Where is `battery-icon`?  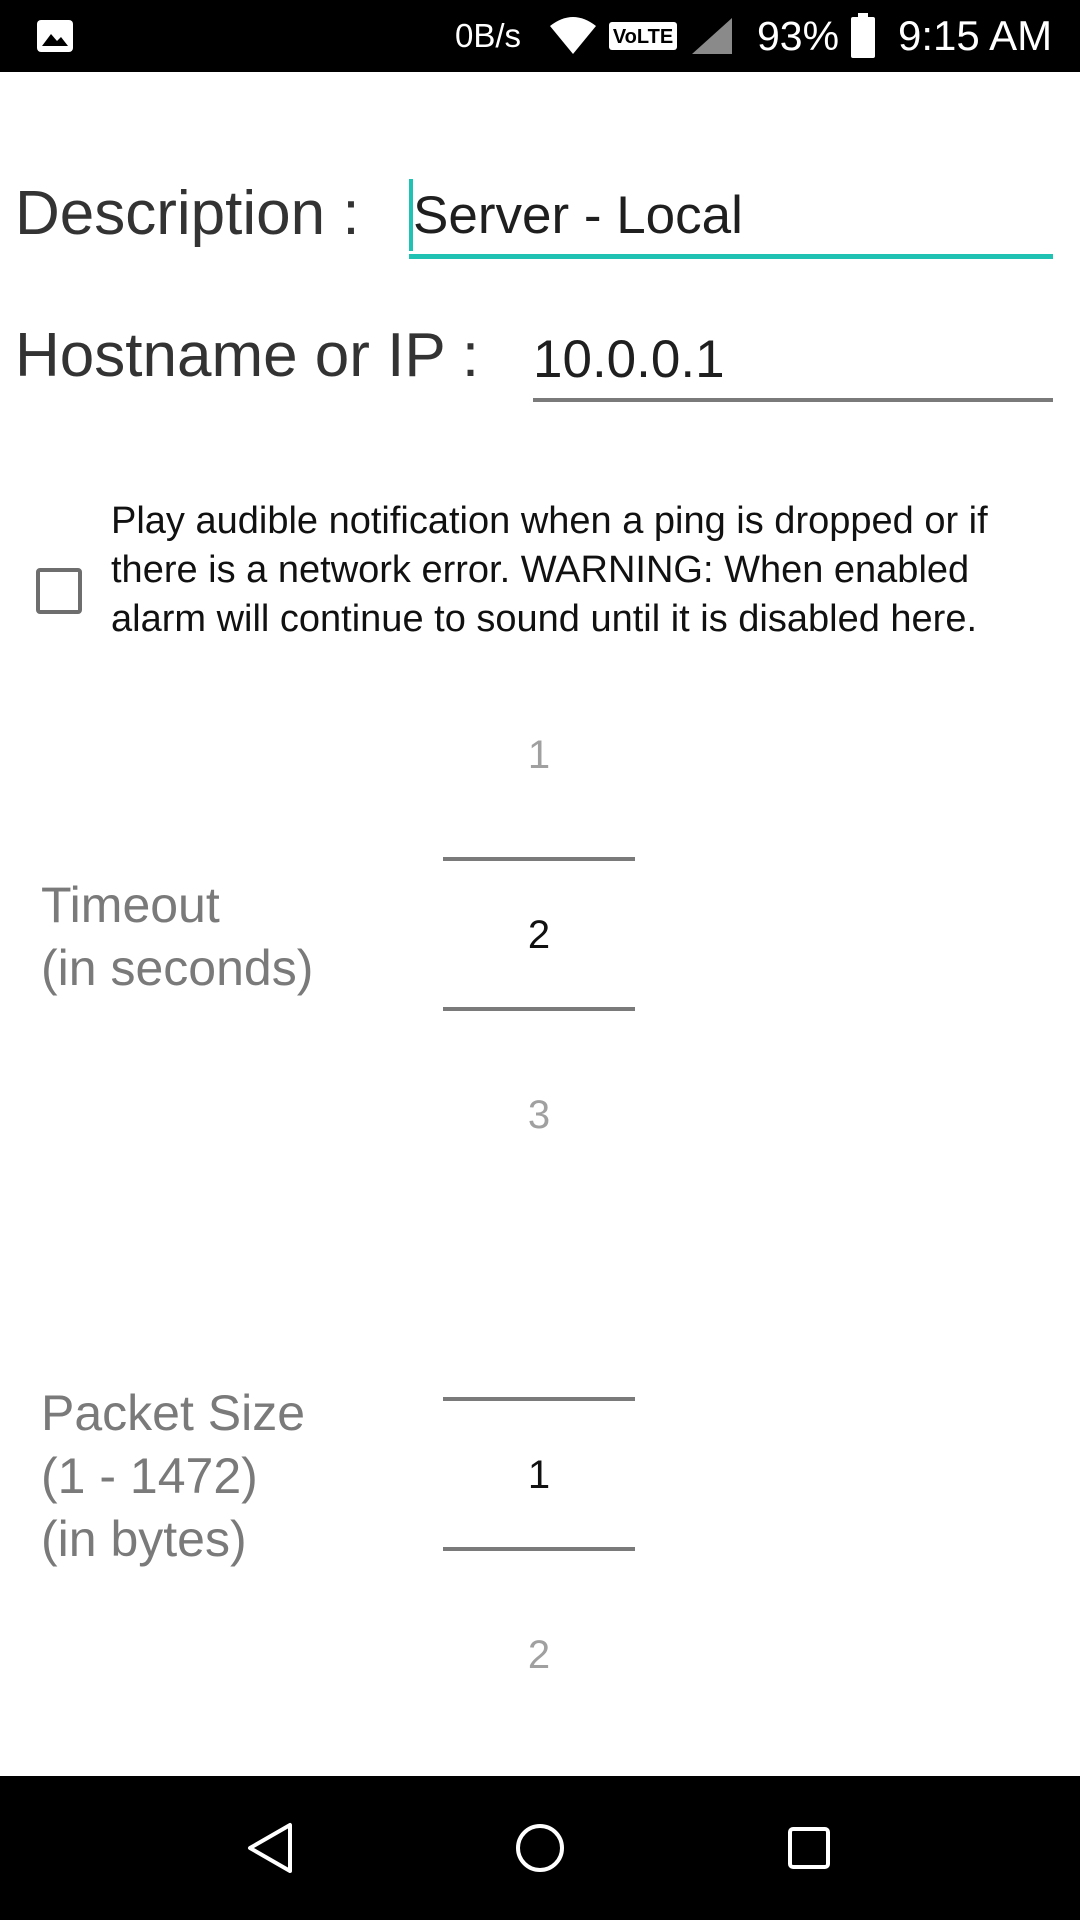 battery-icon is located at coordinates (863, 36).